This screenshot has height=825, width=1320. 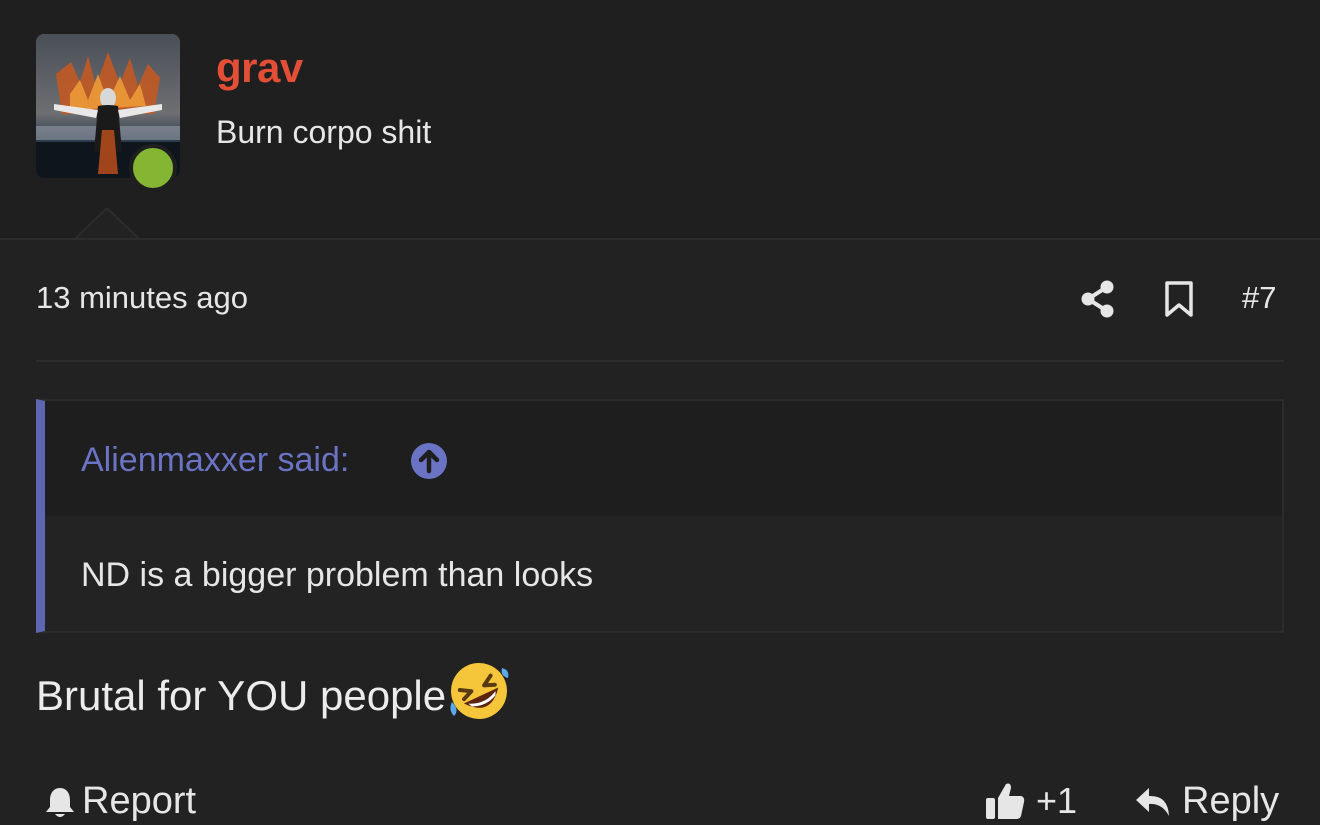 What do you see at coordinates (324, 132) in the screenshot?
I see `user-title: Burn corpo shit` at bounding box center [324, 132].